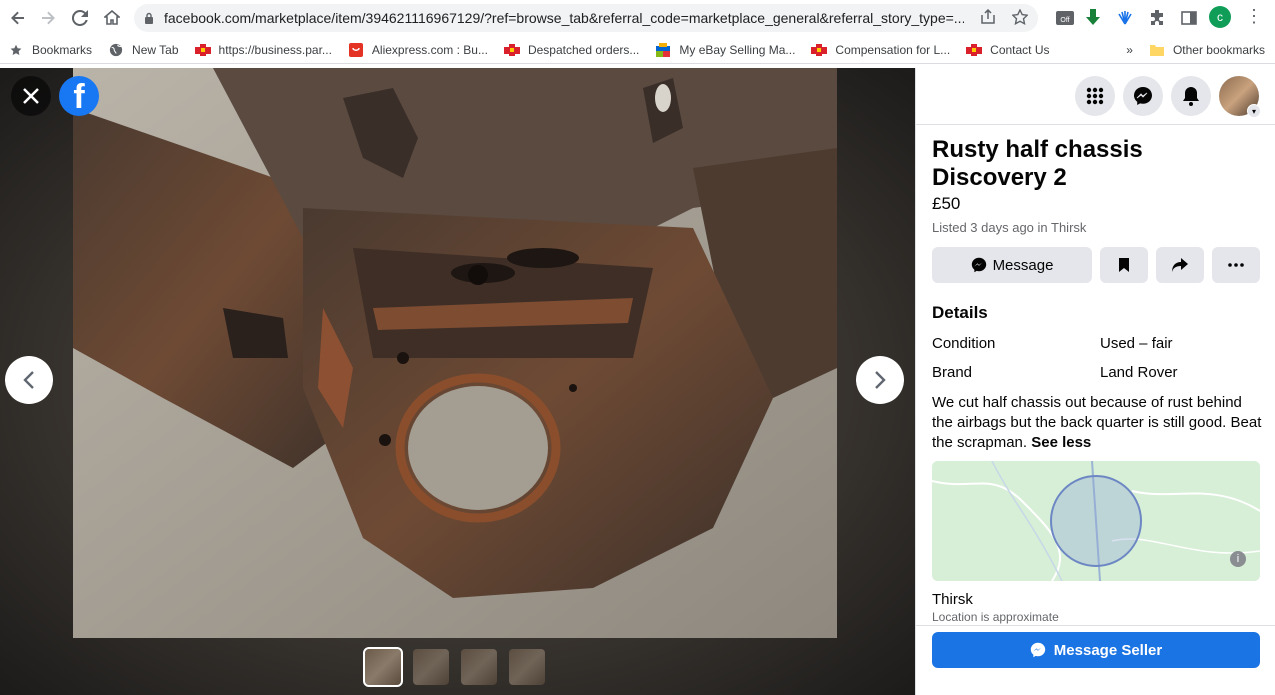  I want to click on menu-grid-button, so click(1095, 96).